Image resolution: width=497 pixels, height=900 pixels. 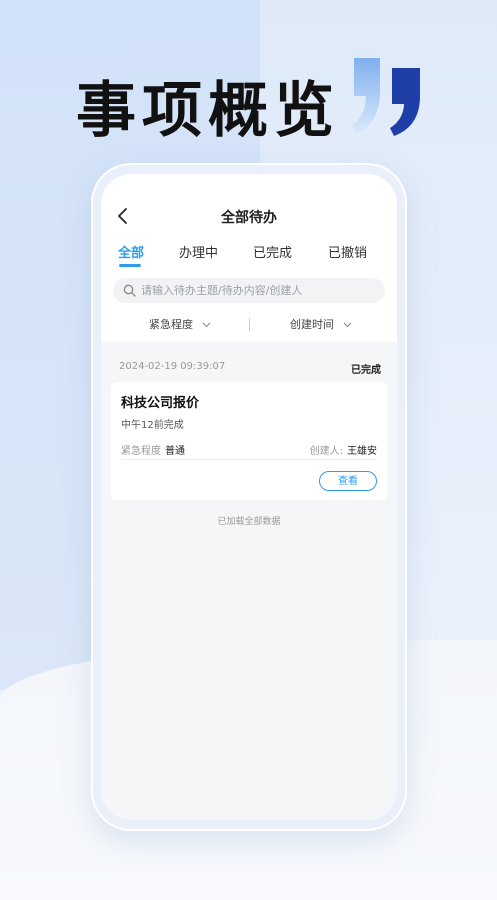 What do you see at coordinates (208, 111) in the screenshot?
I see `page-headline: 事项概览` at bounding box center [208, 111].